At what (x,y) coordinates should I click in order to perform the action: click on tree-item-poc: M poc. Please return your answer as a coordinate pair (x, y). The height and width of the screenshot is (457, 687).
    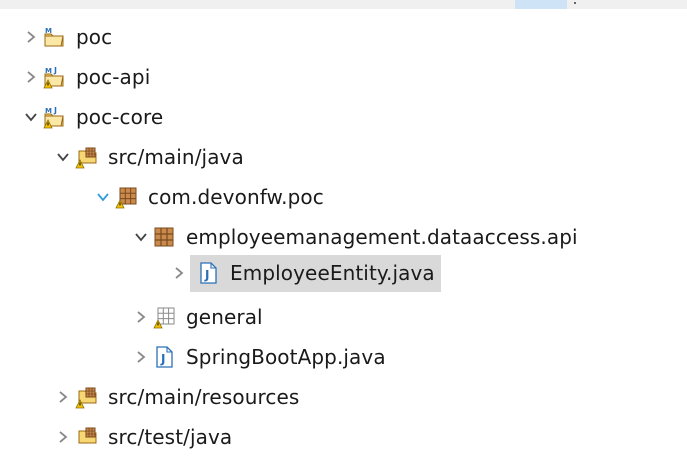
    Looking at the image, I should click on (71, 37).